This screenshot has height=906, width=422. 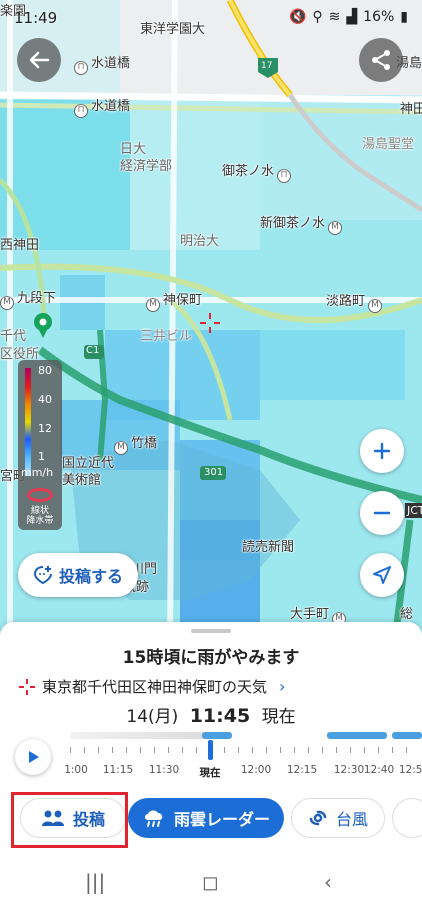 What do you see at coordinates (268, 547) in the screenshot?
I see `map-label: 読売新聞` at bounding box center [268, 547].